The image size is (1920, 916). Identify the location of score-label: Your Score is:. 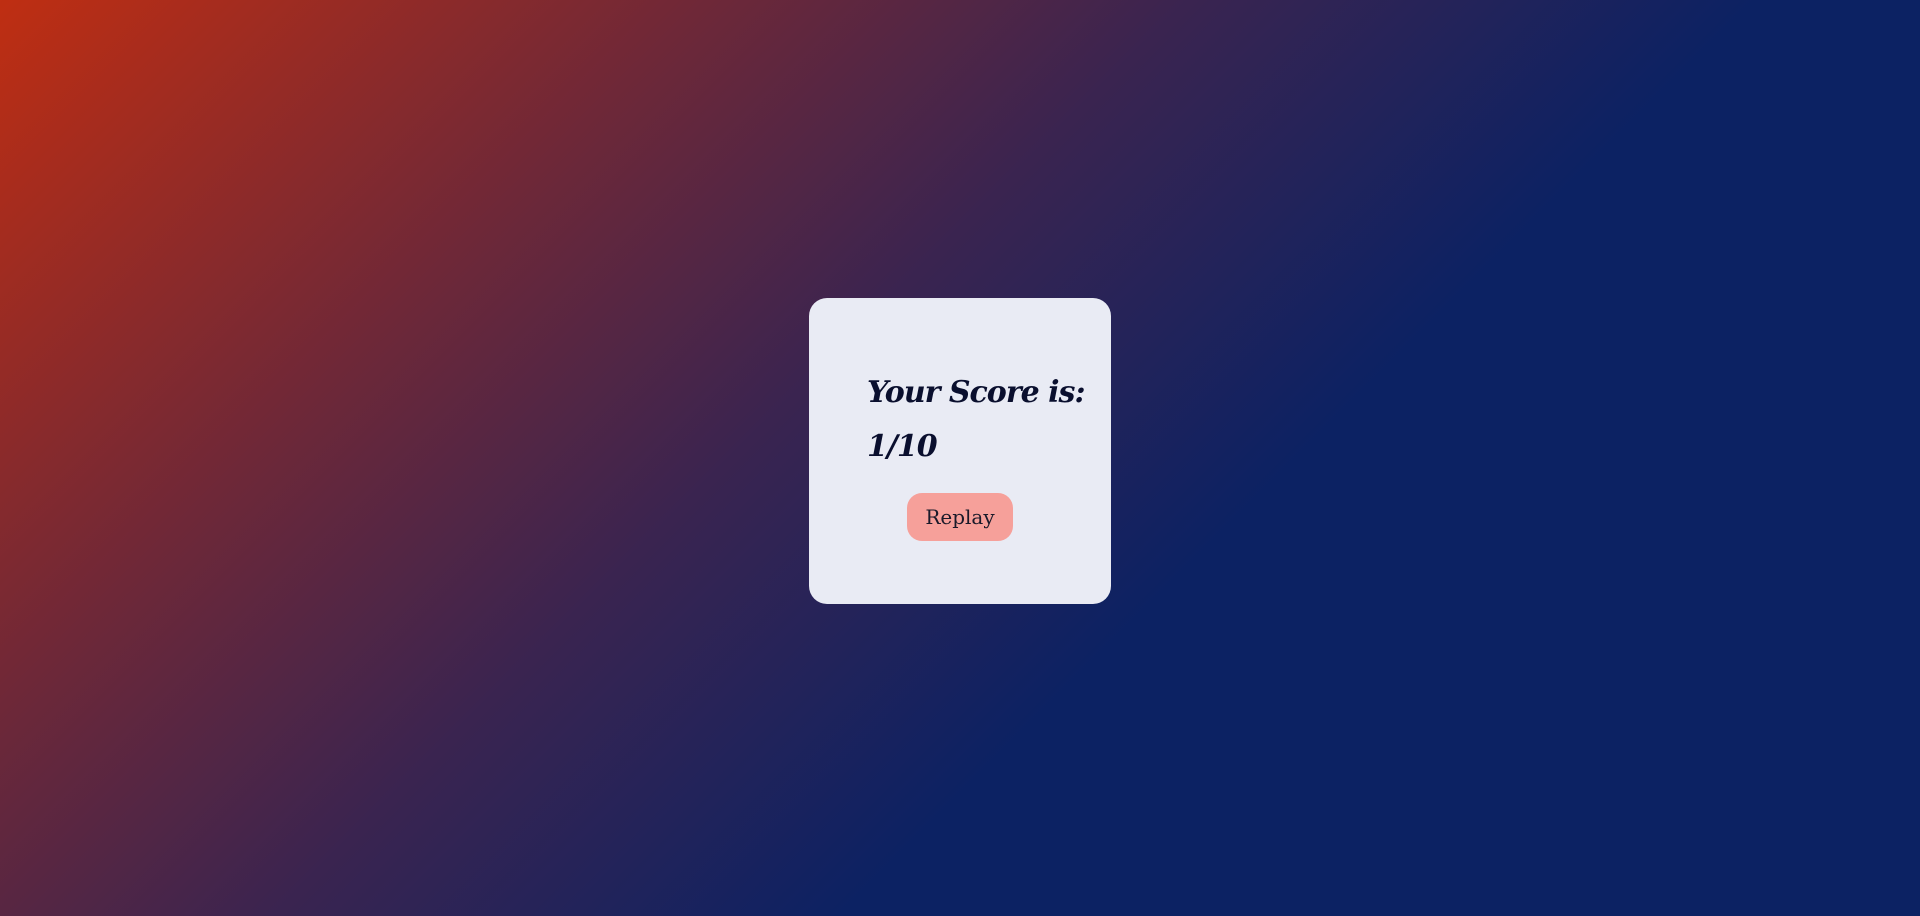
(976, 392).